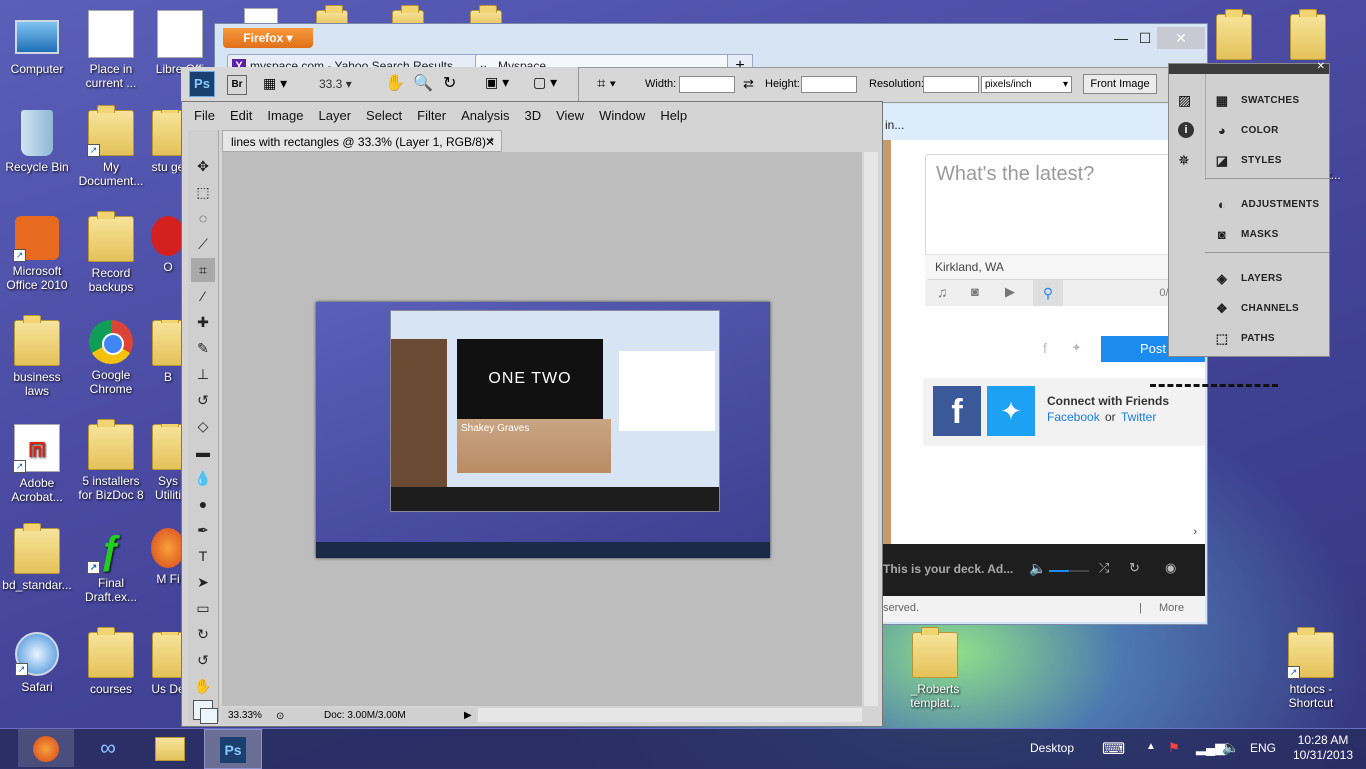 This screenshot has height=769, width=1366. I want to click on crop-tool-icon: ⌗, so click(203, 270).